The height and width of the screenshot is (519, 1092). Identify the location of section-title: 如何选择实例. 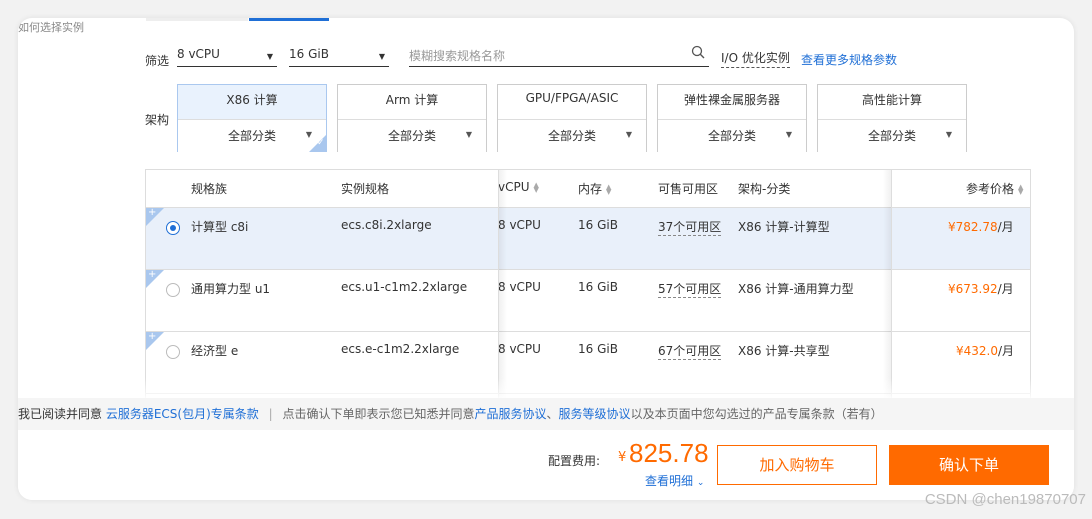
(51, 27).